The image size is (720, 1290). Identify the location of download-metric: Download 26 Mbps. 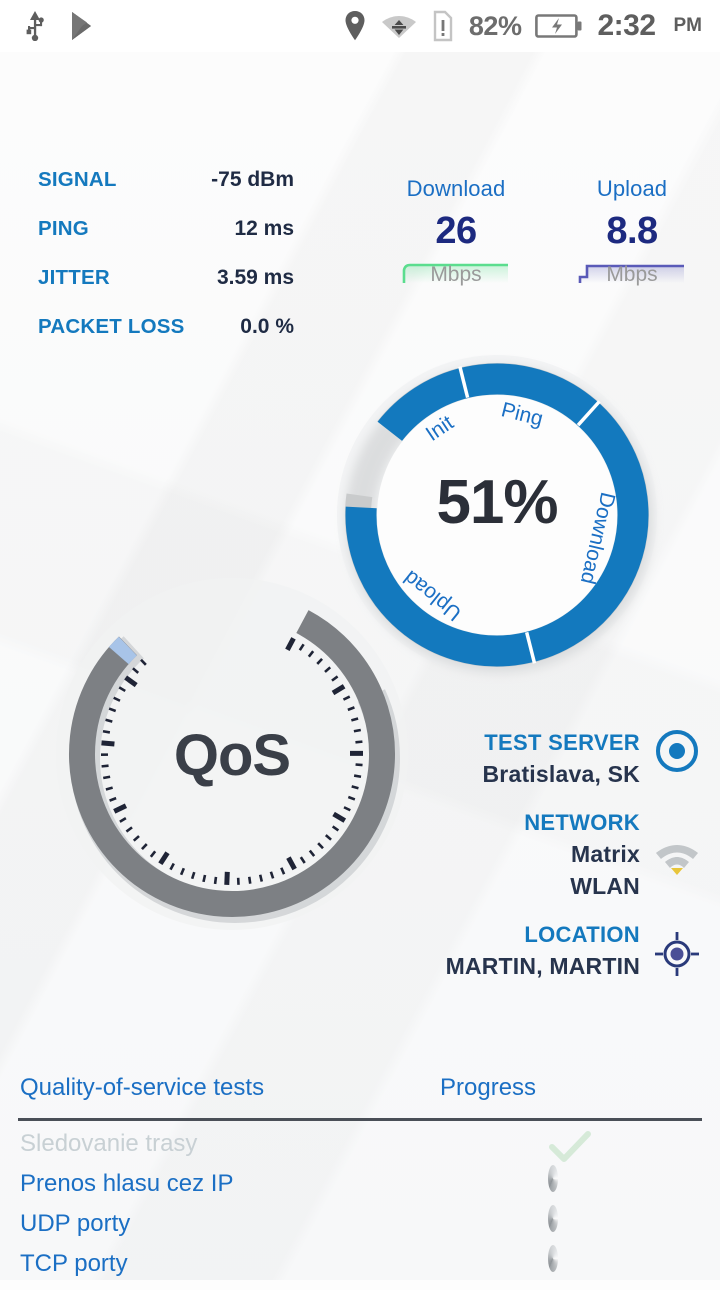
(456, 233).